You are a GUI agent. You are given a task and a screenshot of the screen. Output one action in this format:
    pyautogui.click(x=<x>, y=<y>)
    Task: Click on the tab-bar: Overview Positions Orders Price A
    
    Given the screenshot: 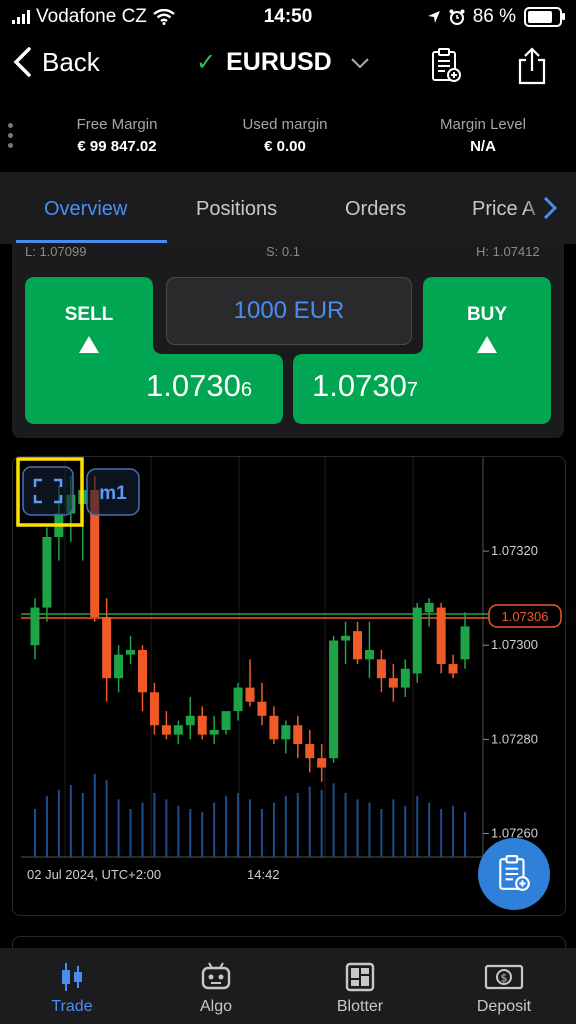 What is the action you would take?
    pyautogui.click(x=288, y=208)
    